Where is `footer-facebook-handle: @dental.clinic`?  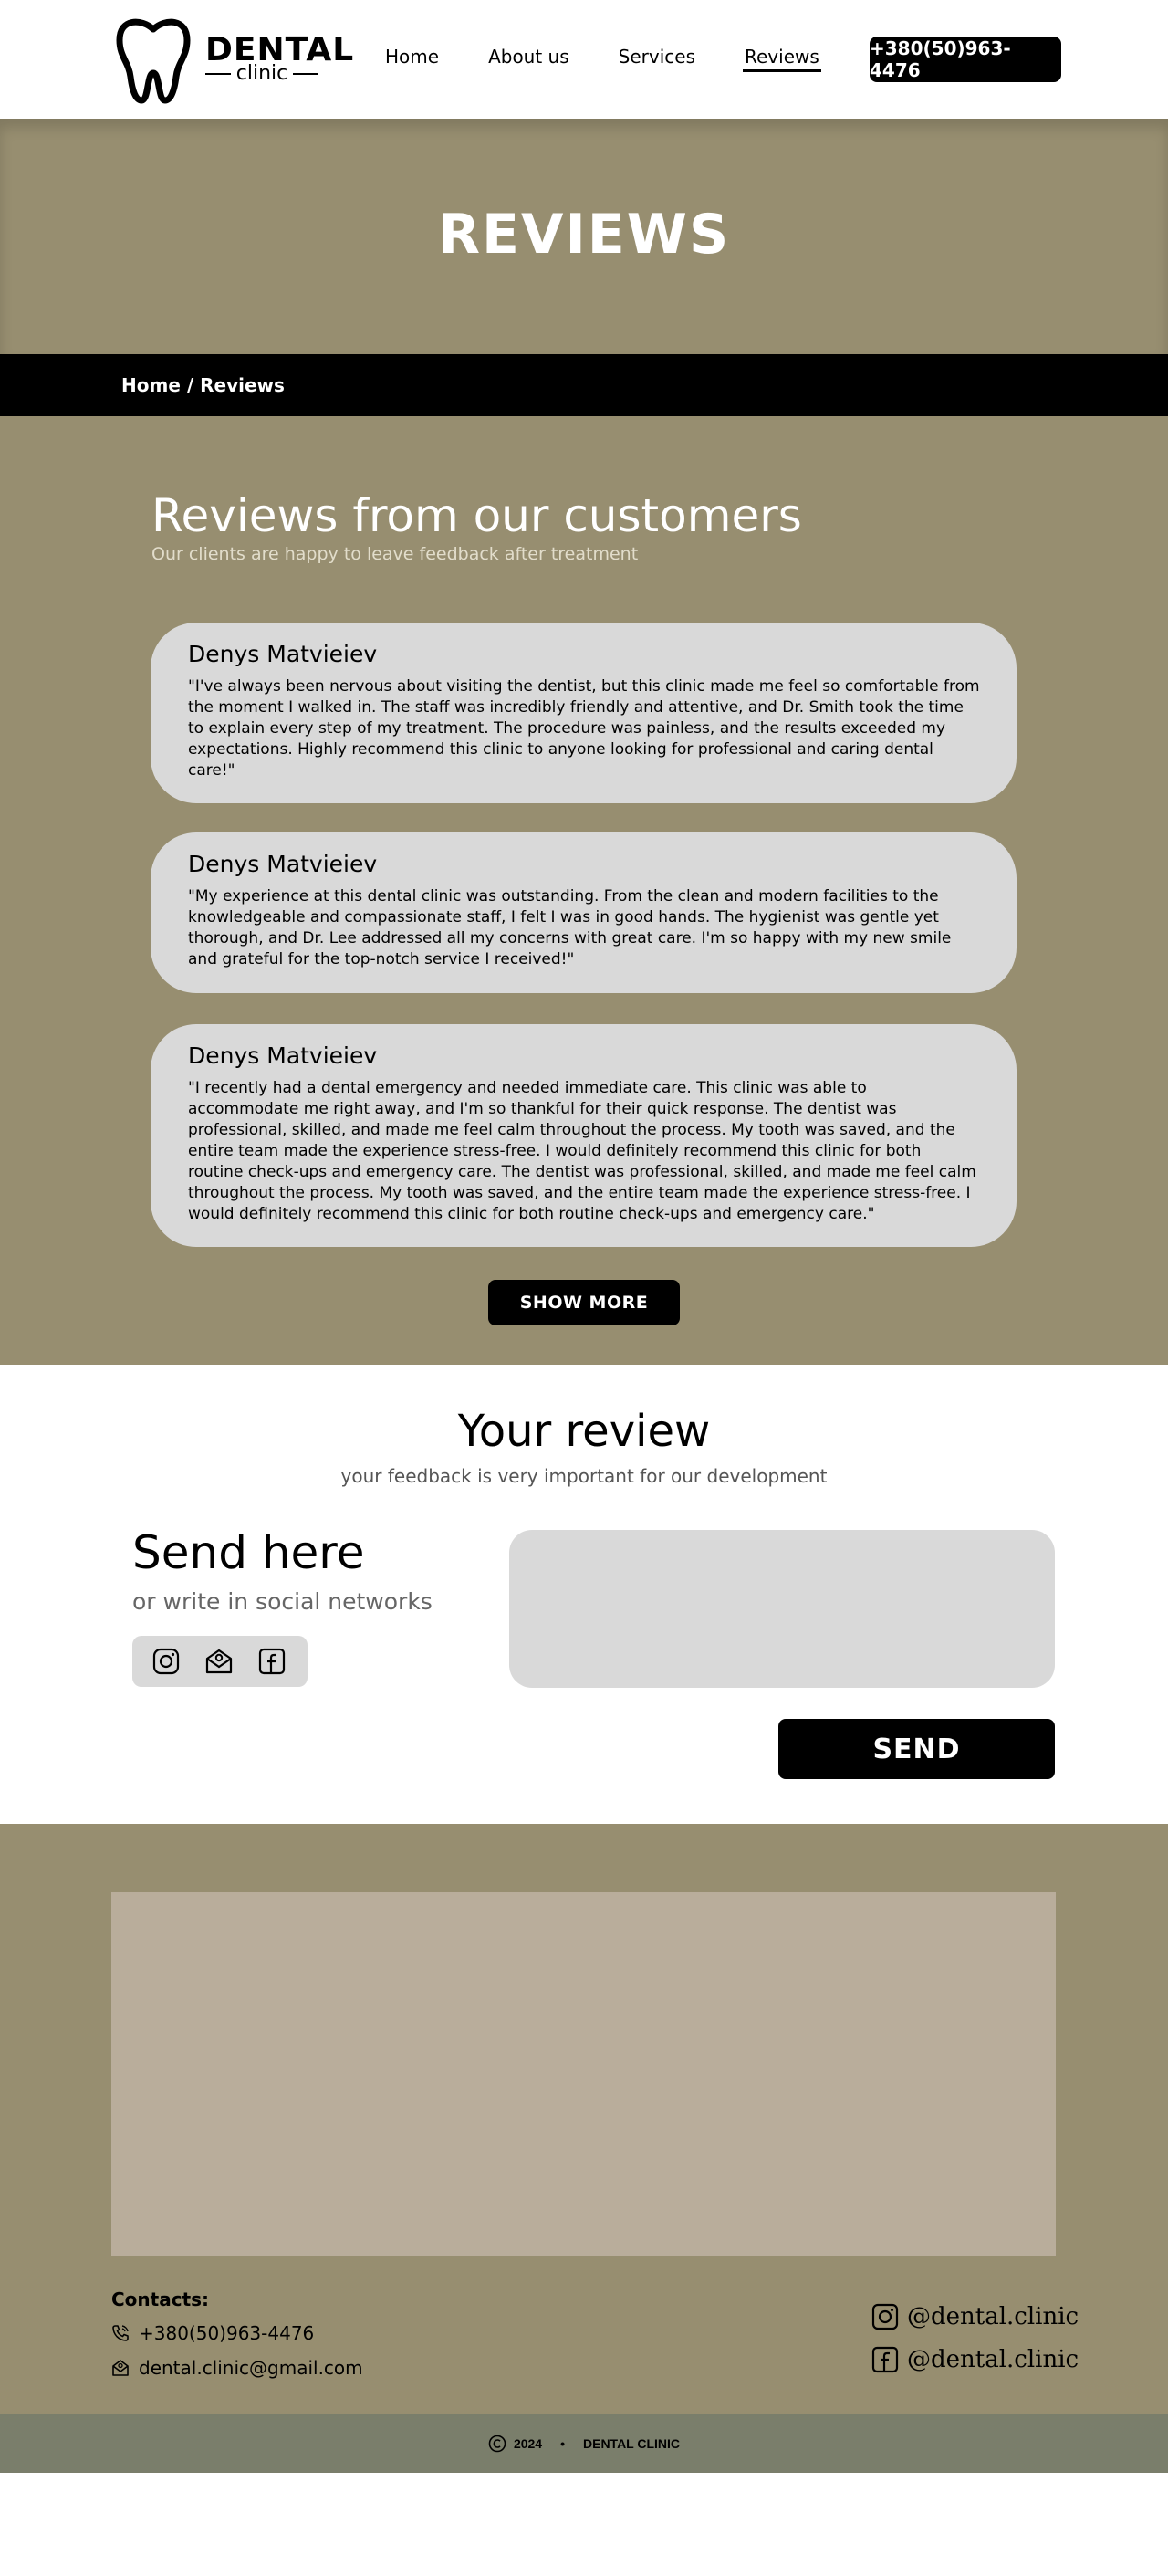 footer-facebook-handle: @dental.clinic is located at coordinates (993, 2359).